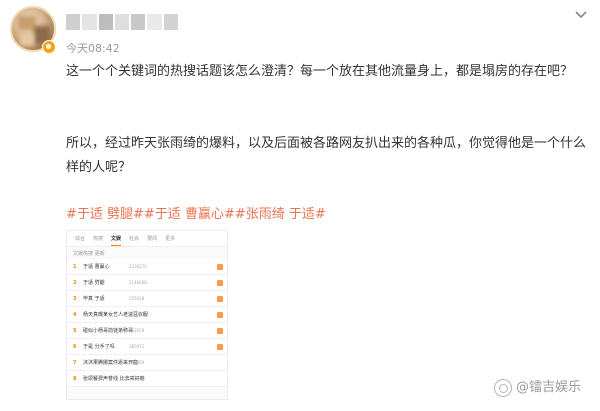 The height and width of the screenshot is (411, 600). What do you see at coordinates (137, 330) in the screenshot?
I see `hot-search-count: 452059` at bounding box center [137, 330].